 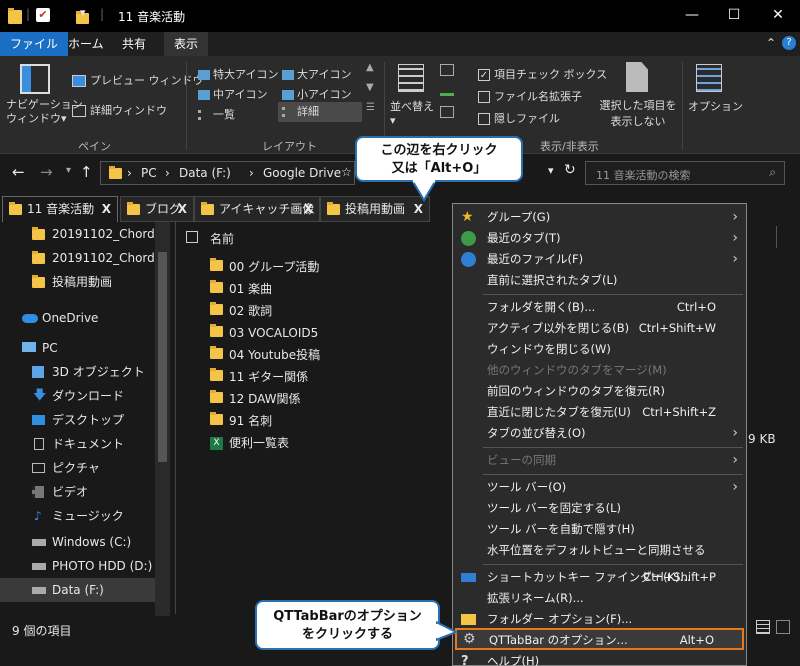 What do you see at coordinates (599, 433) in the screenshot?
I see `menu-item-sort-tabs: タブの並び替え(O) ›` at bounding box center [599, 433].